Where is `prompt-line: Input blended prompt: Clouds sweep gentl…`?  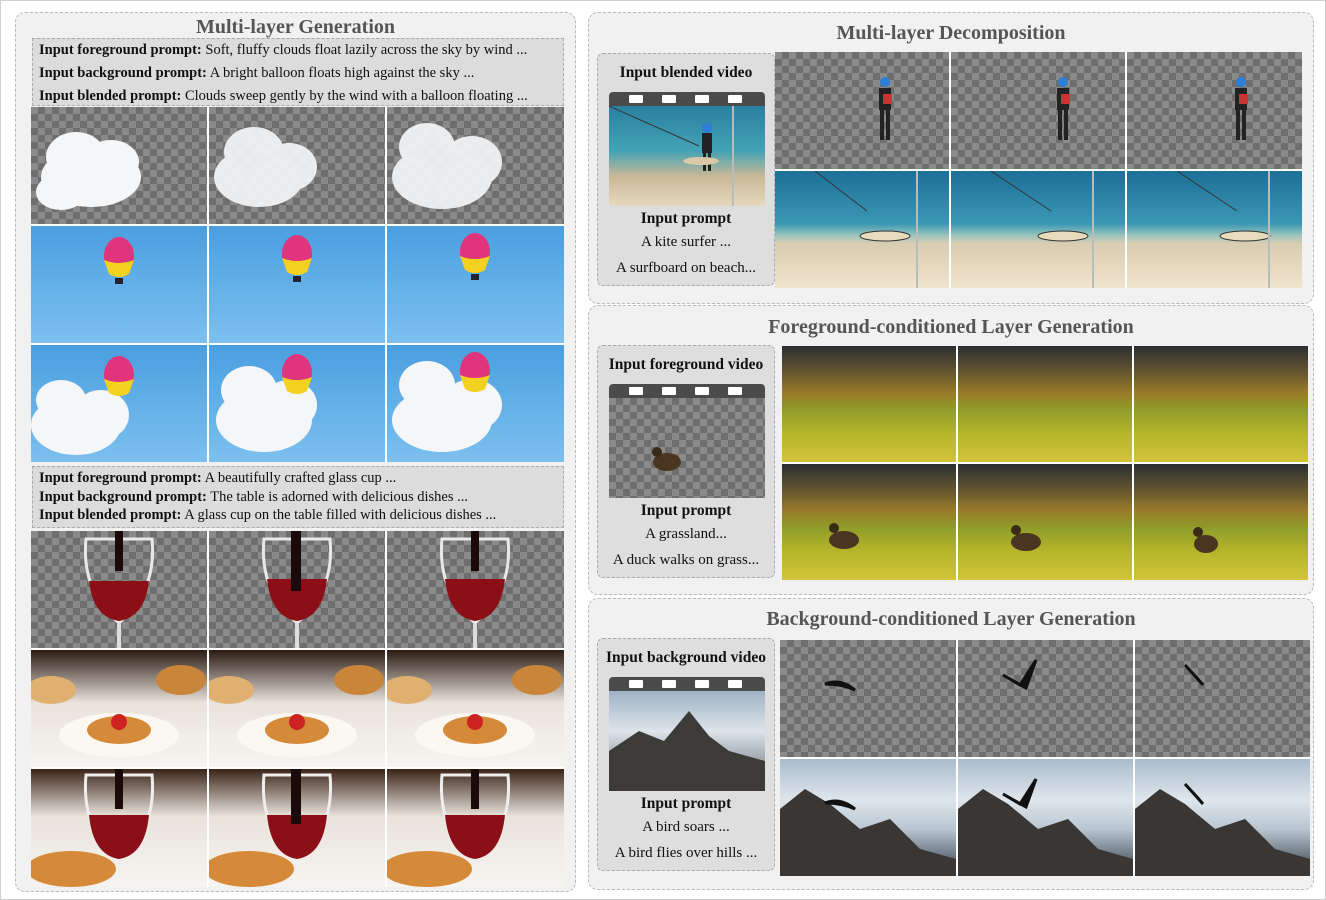 prompt-line: Input blended prompt: Clouds sweep gentl… is located at coordinates (283, 96).